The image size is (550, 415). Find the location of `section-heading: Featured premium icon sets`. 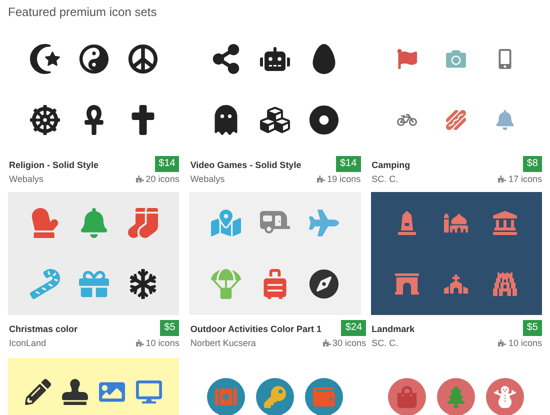

section-heading: Featured premium icon sets is located at coordinates (83, 12).